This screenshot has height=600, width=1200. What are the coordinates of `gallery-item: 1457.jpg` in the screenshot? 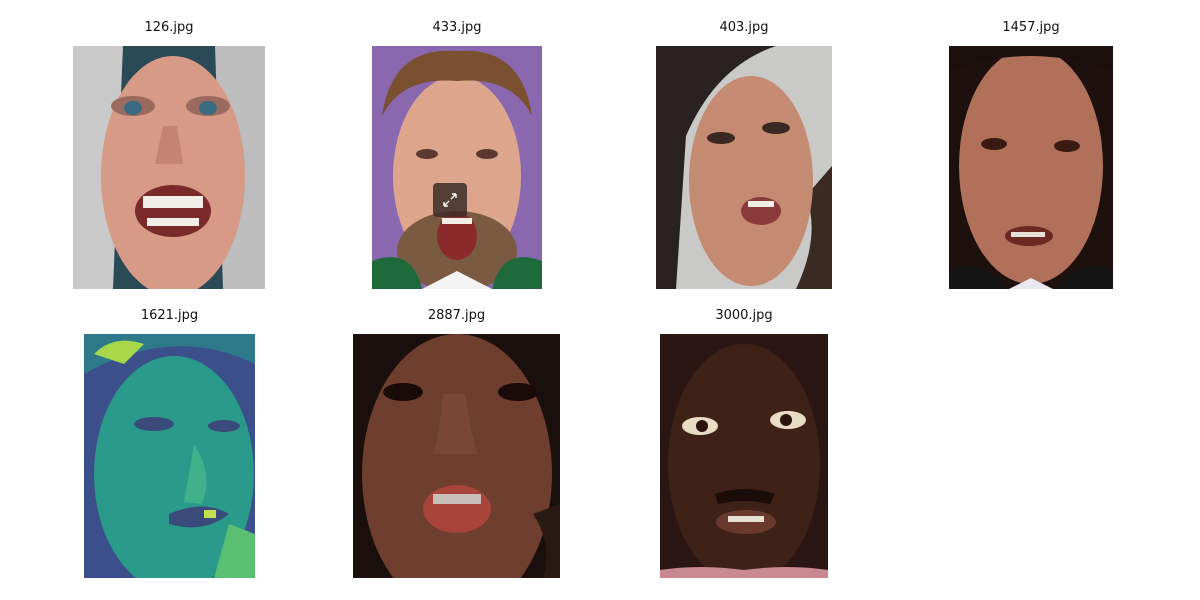 It's located at (1031, 154).